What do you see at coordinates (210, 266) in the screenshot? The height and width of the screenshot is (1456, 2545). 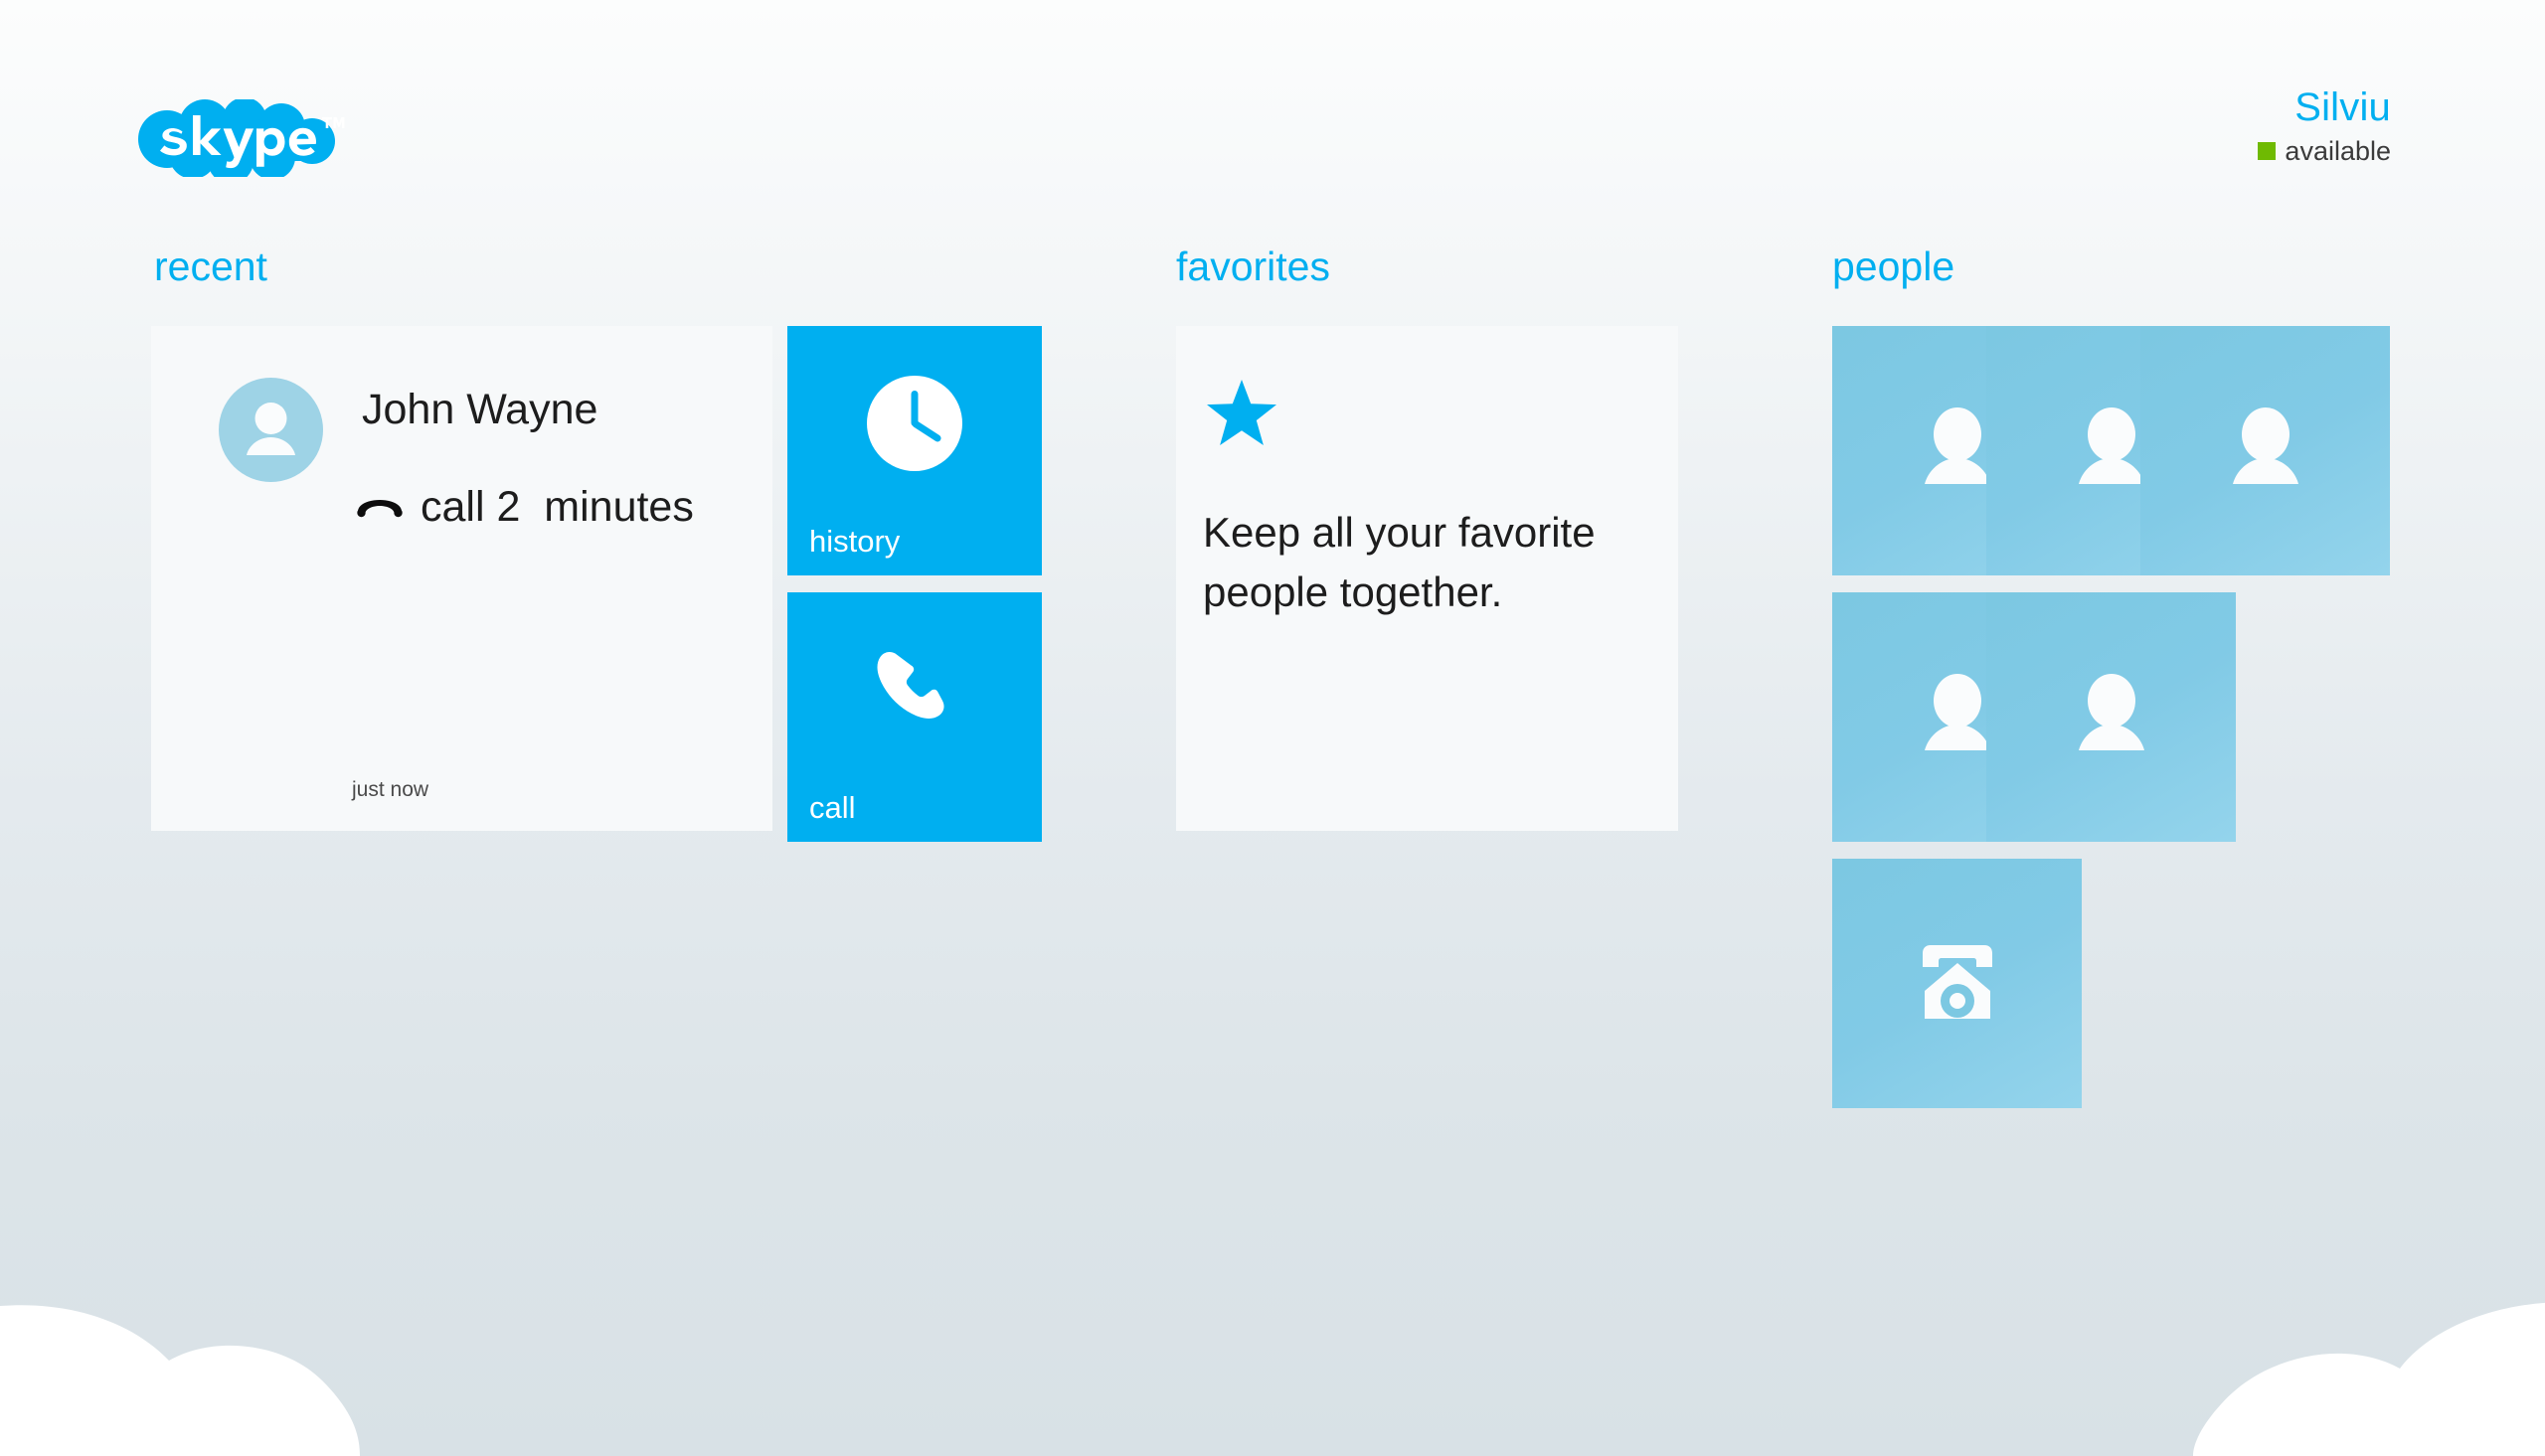 I see `section-title-recent: recent` at bounding box center [210, 266].